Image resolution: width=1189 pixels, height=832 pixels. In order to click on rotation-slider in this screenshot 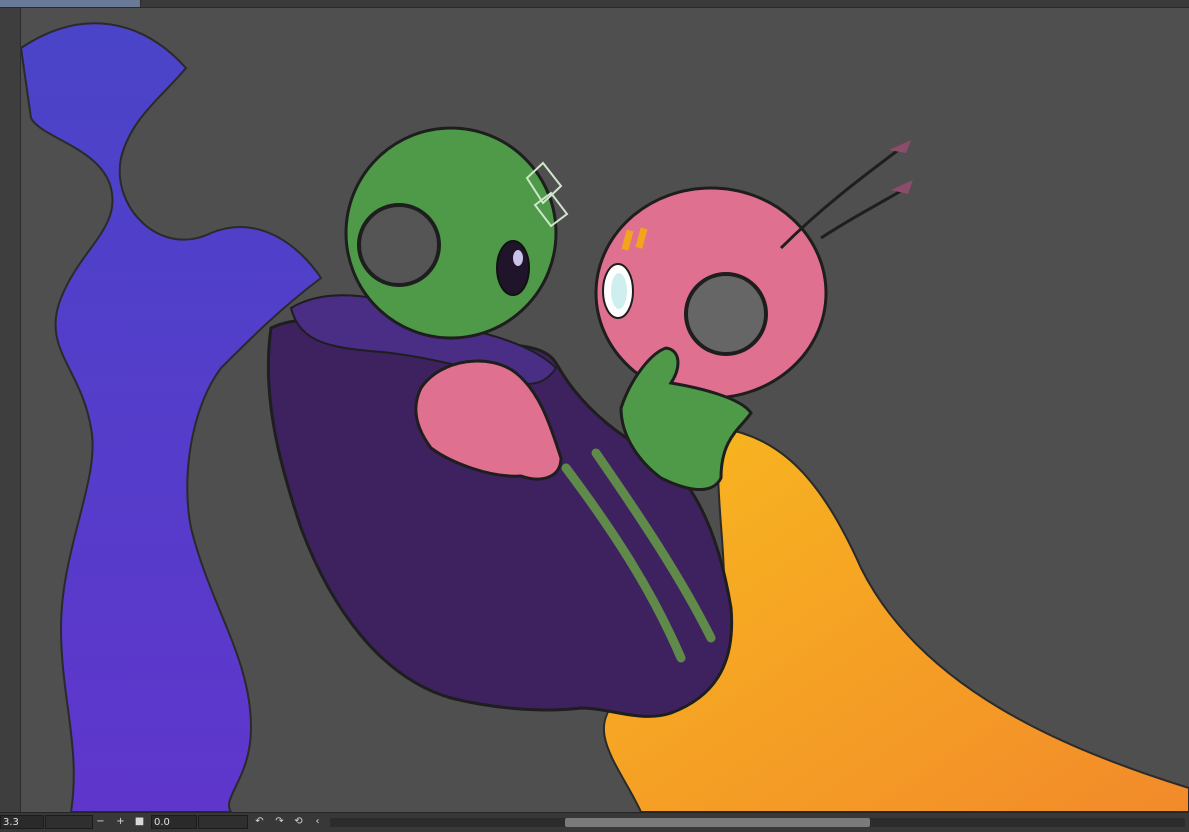, I will do `click(223, 822)`.